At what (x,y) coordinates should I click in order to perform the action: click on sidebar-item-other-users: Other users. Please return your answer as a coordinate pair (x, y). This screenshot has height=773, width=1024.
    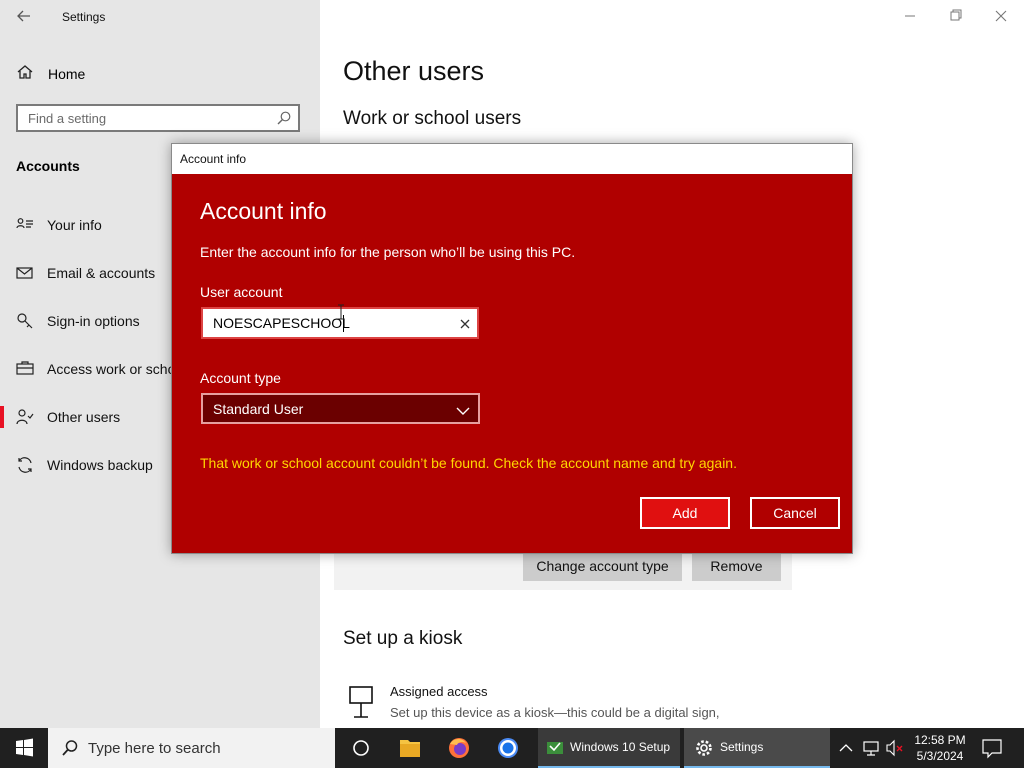
    Looking at the image, I should click on (87, 417).